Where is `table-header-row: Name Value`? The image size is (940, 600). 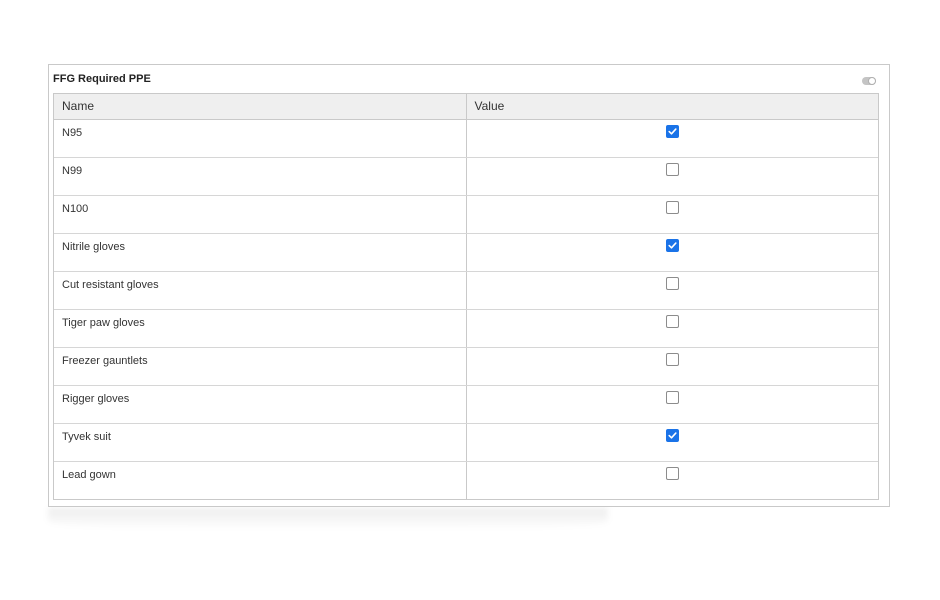 table-header-row: Name Value is located at coordinates (466, 107).